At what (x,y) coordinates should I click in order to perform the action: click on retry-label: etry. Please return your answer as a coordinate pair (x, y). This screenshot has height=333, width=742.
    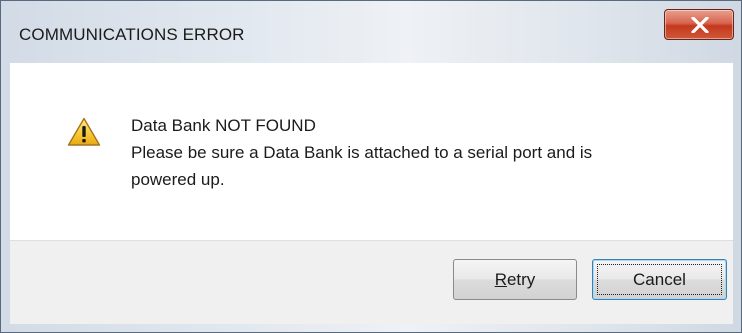
    Looking at the image, I should click on (521, 279).